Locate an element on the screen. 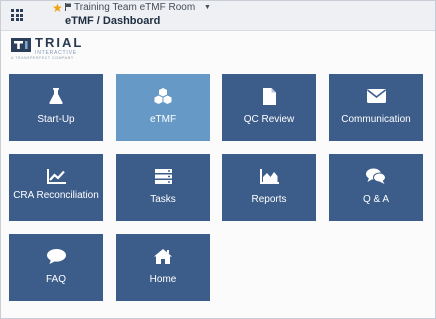  tile-label: FAQ is located at coordinates (55, 279).